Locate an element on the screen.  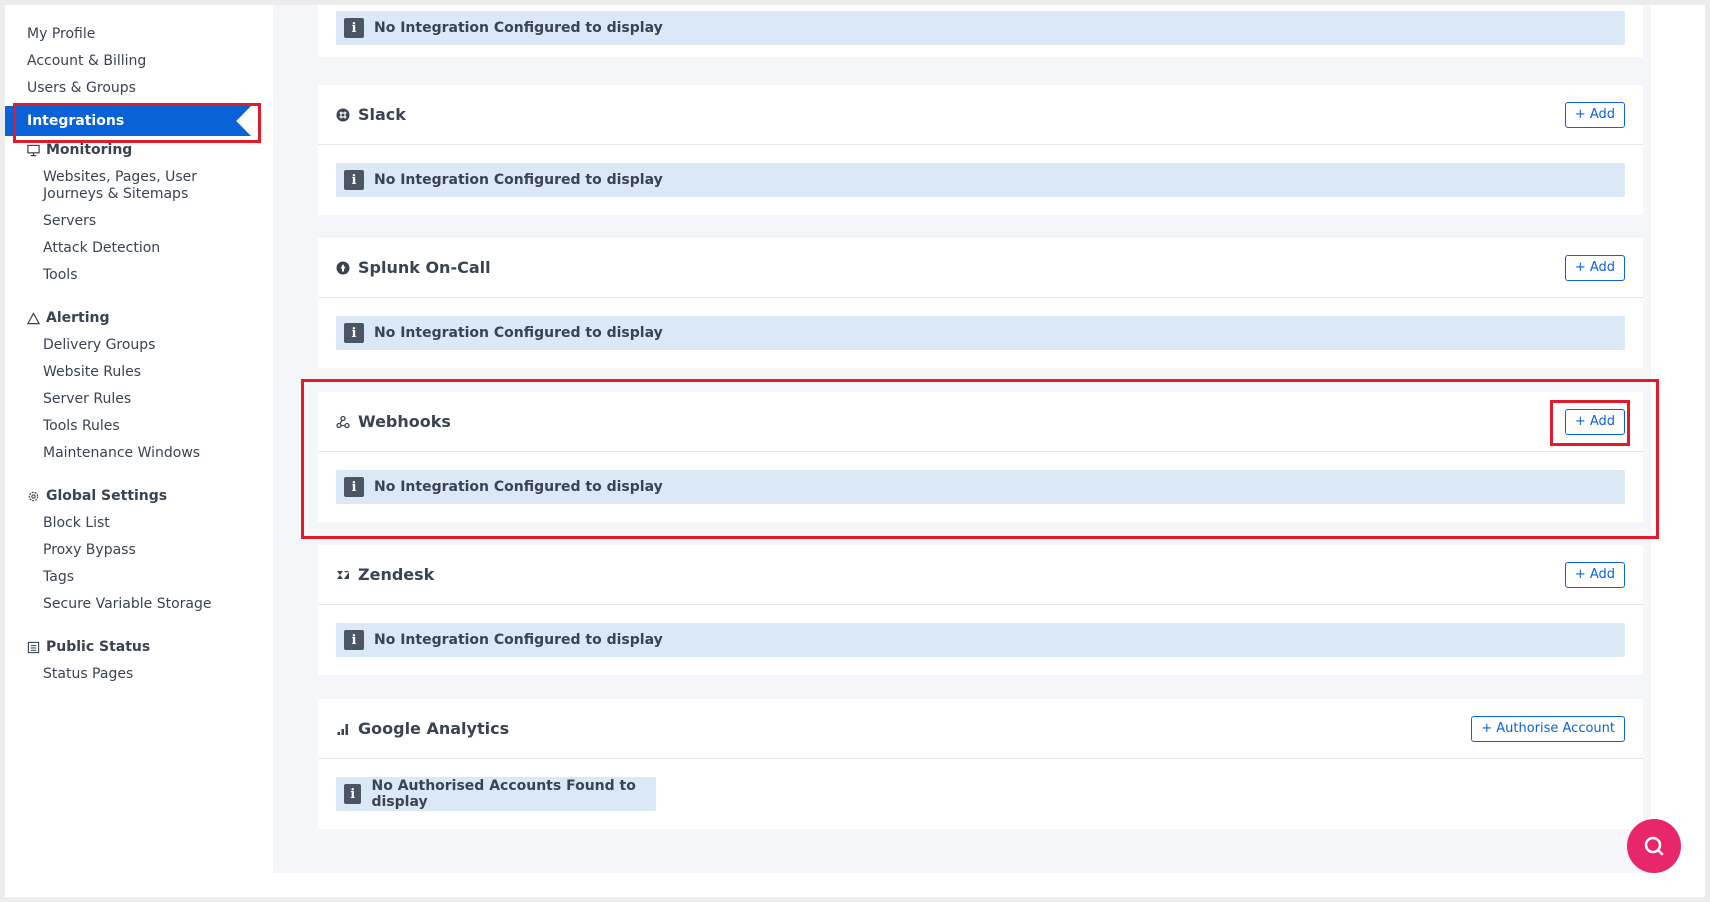
nav-tags: Tags is located at coordinates (58, 577).